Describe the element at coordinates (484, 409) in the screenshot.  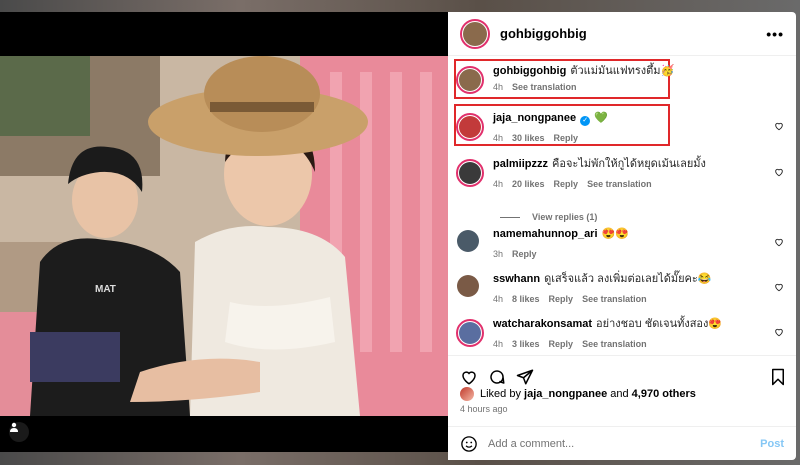
I see `post-time: 4 hours ago` at that location.